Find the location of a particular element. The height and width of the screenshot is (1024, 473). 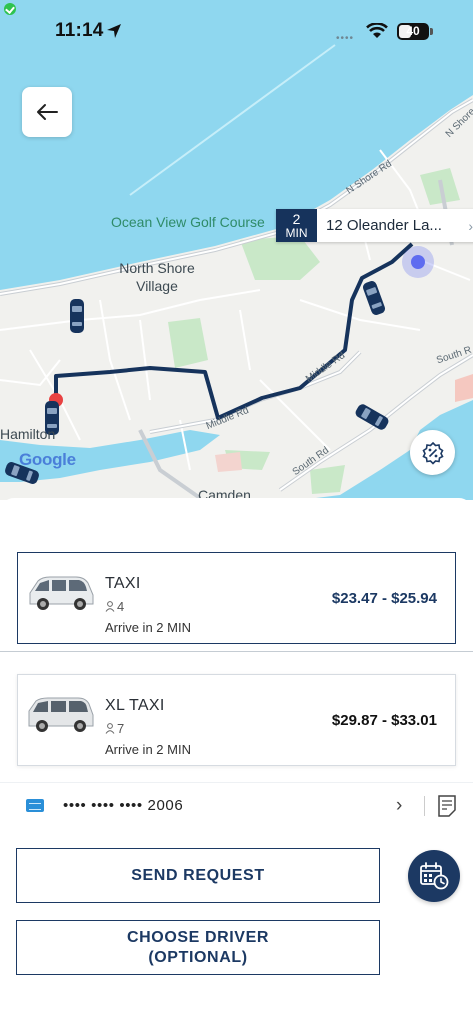

back-button is located at coordinates (47, 112).